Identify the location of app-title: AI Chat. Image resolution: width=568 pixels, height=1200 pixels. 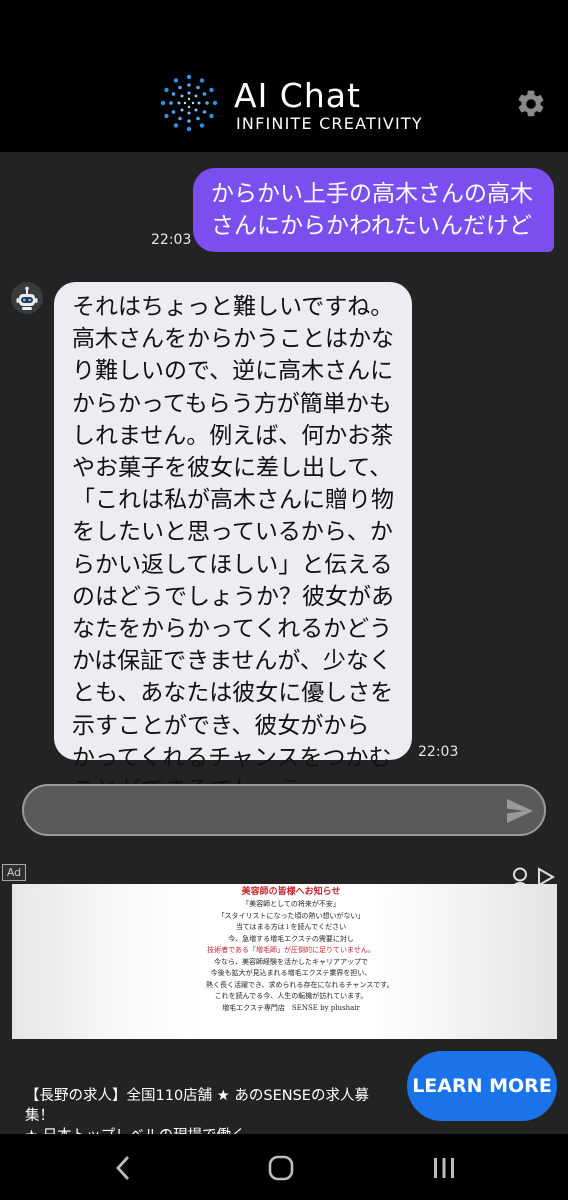
(297, 95).